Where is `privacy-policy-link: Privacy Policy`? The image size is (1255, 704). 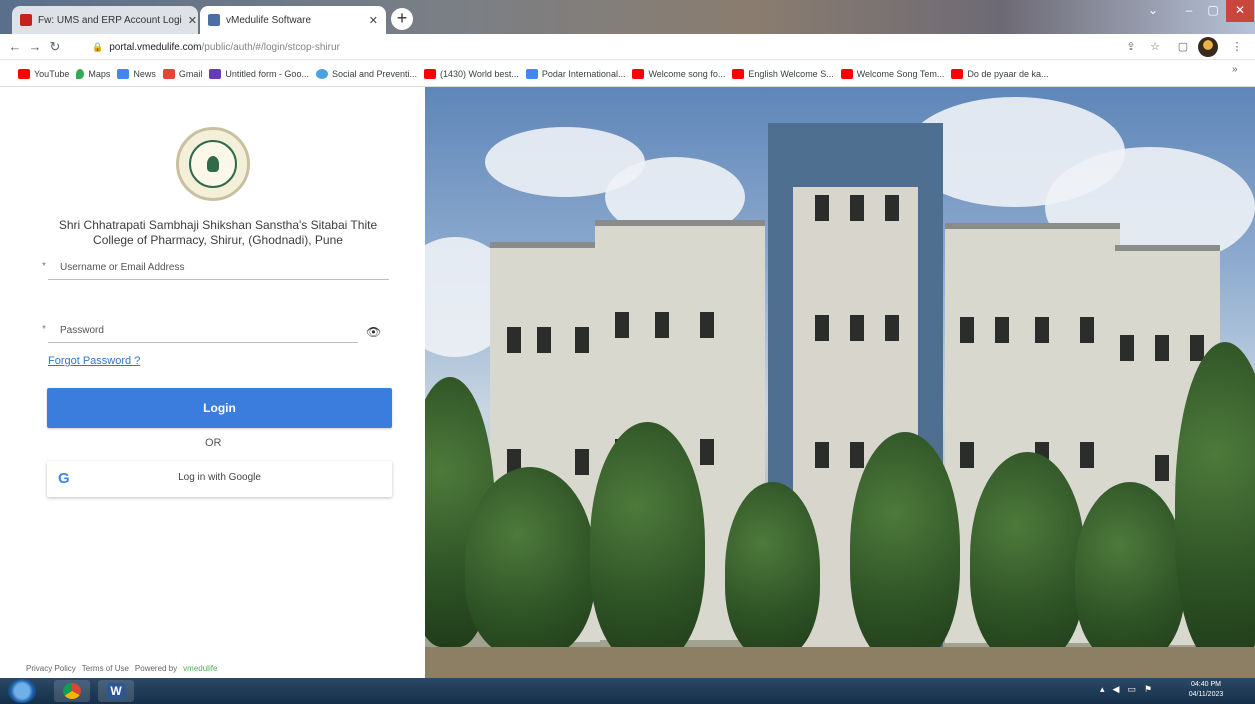 privacy-policy-link: Privacy Policy is located at coordinates (51, 668).